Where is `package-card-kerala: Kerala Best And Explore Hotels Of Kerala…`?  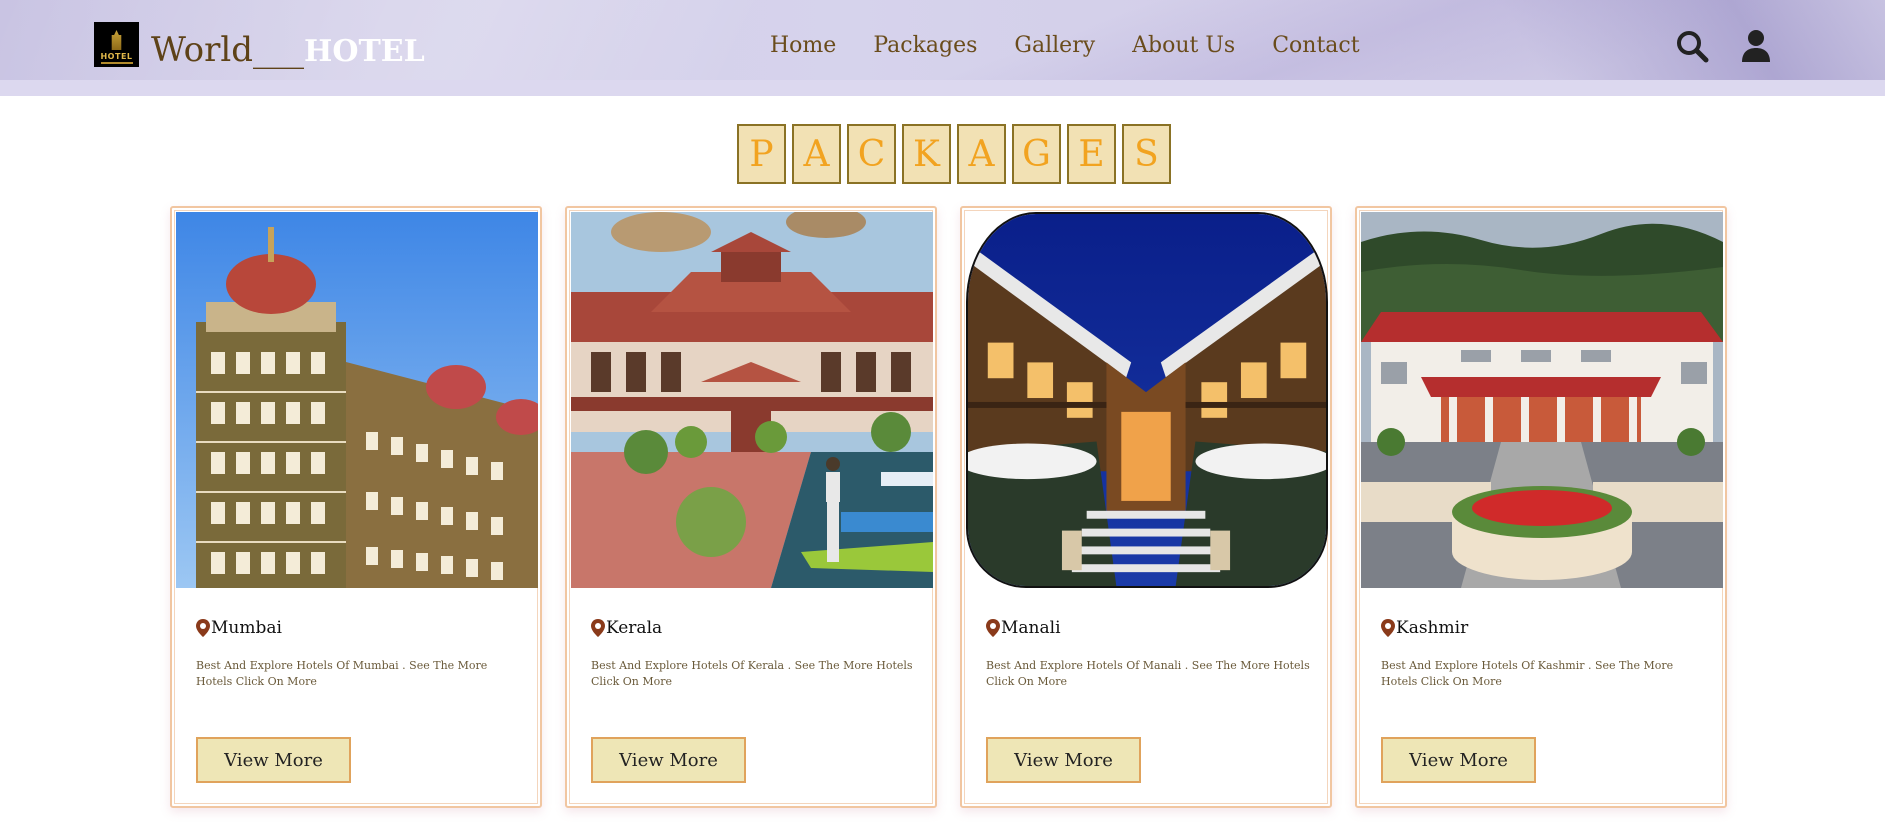 package-card-kerala: Kerala Best And Explore Hotels Of Kerala… is located at coordinates (751, 507).